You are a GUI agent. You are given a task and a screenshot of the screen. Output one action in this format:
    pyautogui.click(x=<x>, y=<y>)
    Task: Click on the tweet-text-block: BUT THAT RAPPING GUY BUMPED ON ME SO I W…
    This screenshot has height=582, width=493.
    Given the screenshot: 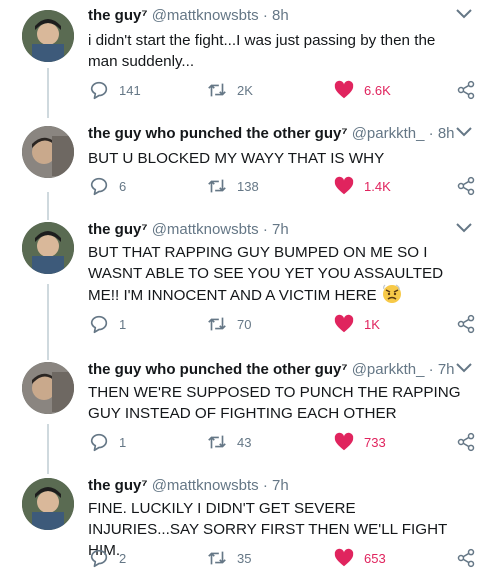 What is the action you would take?
    pyautogui.click(x=278, y=274)
    